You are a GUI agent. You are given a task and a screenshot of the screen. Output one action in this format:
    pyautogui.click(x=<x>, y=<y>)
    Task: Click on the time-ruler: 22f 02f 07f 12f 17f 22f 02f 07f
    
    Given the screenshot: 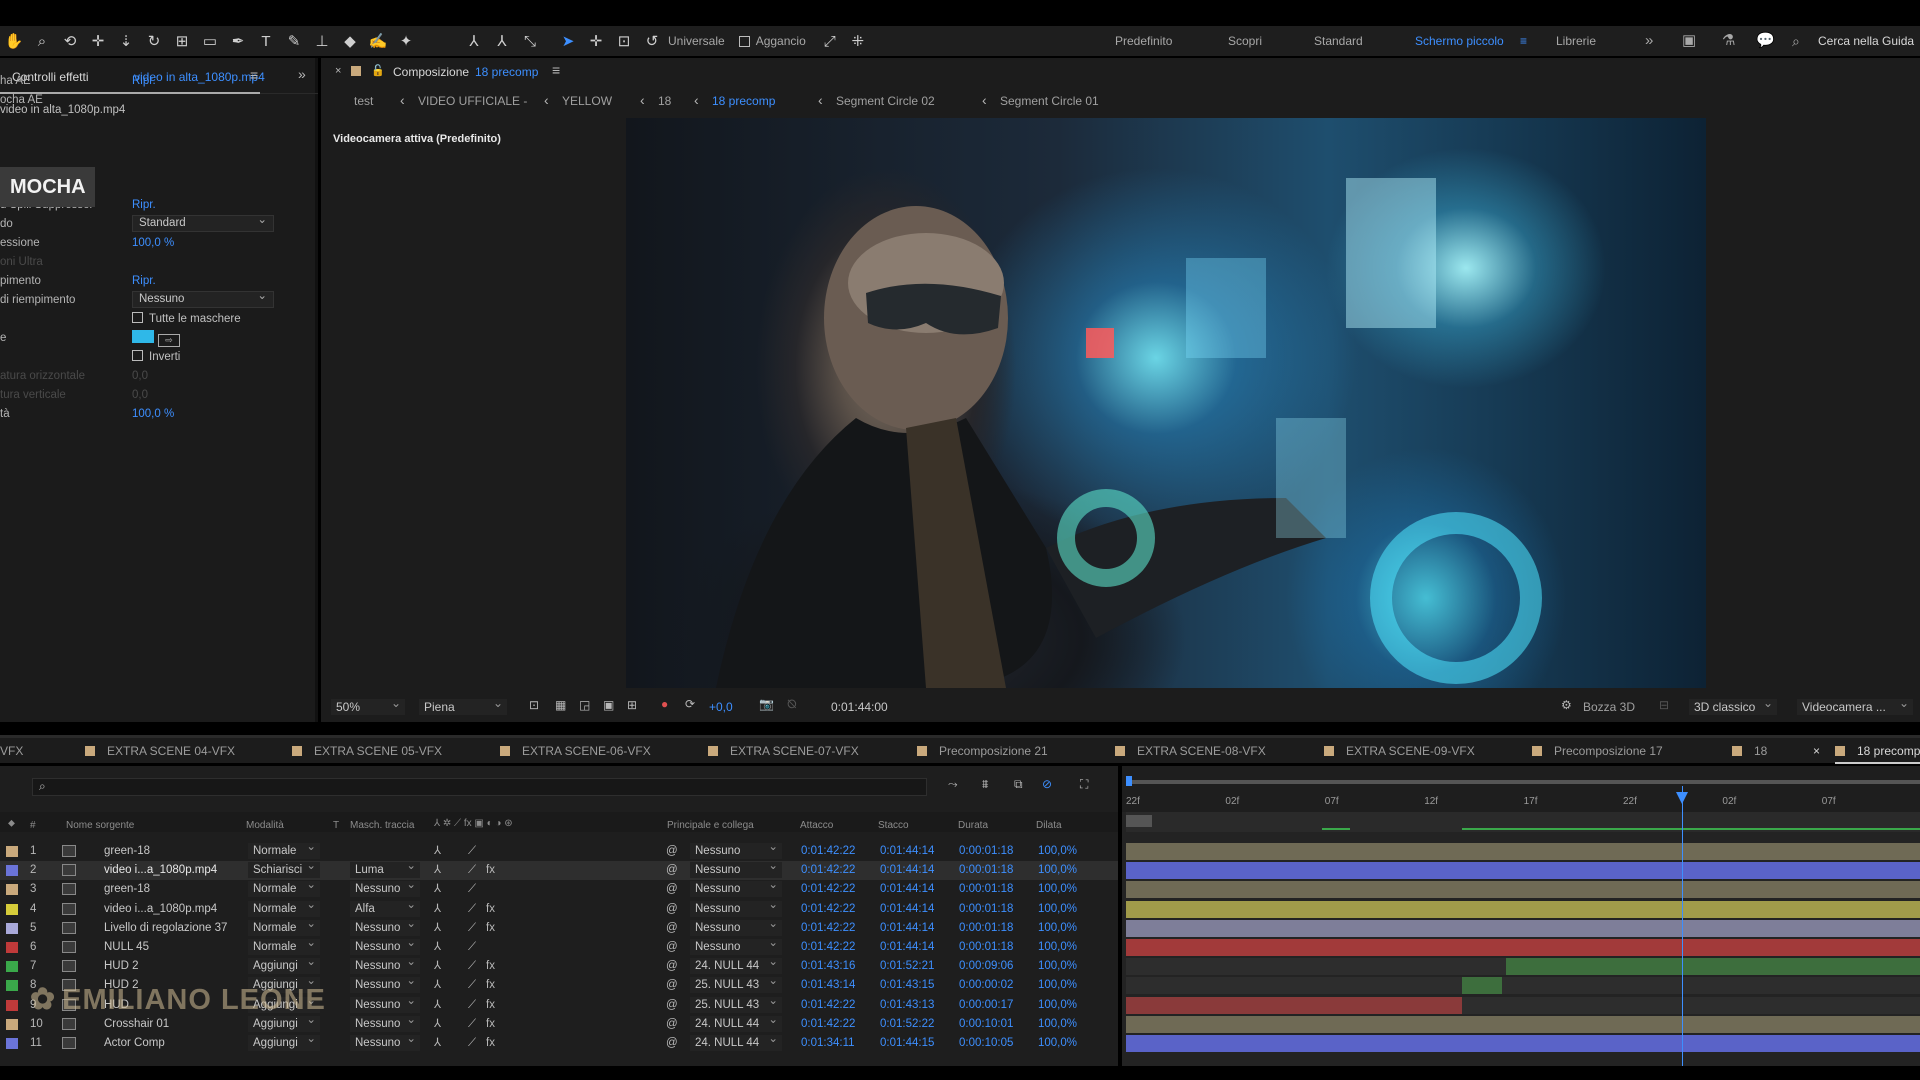 What is the action you would take?
    pyautogui.click(x=1521, y=800)
    